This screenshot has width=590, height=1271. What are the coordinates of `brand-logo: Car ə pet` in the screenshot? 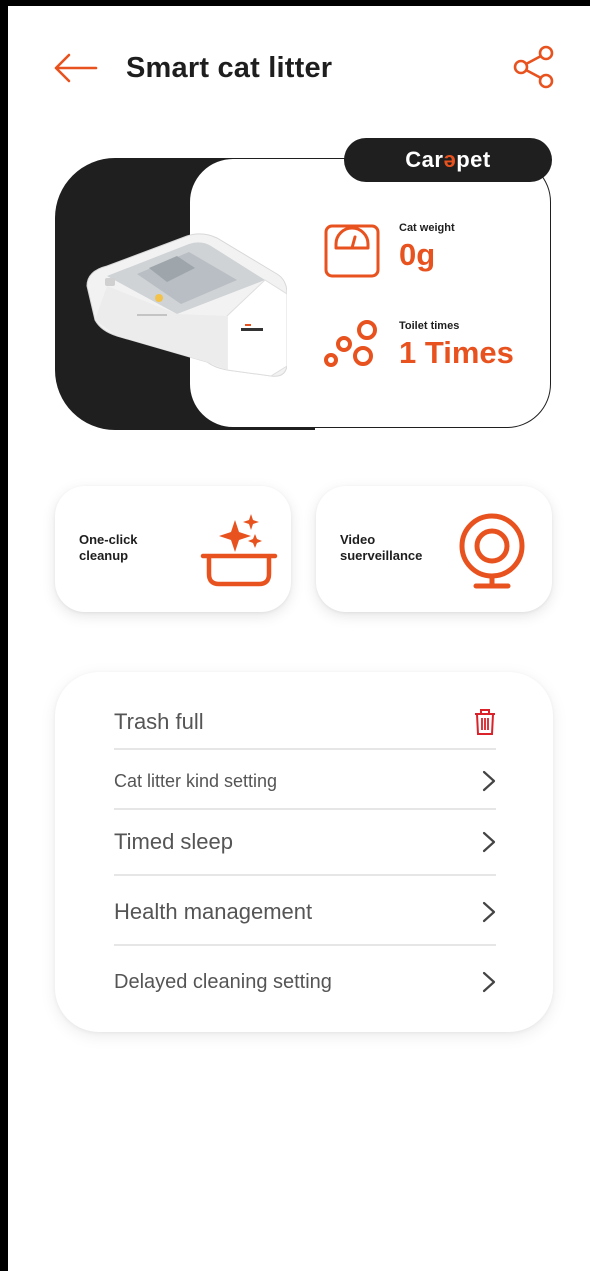 It's located at (448, 160).